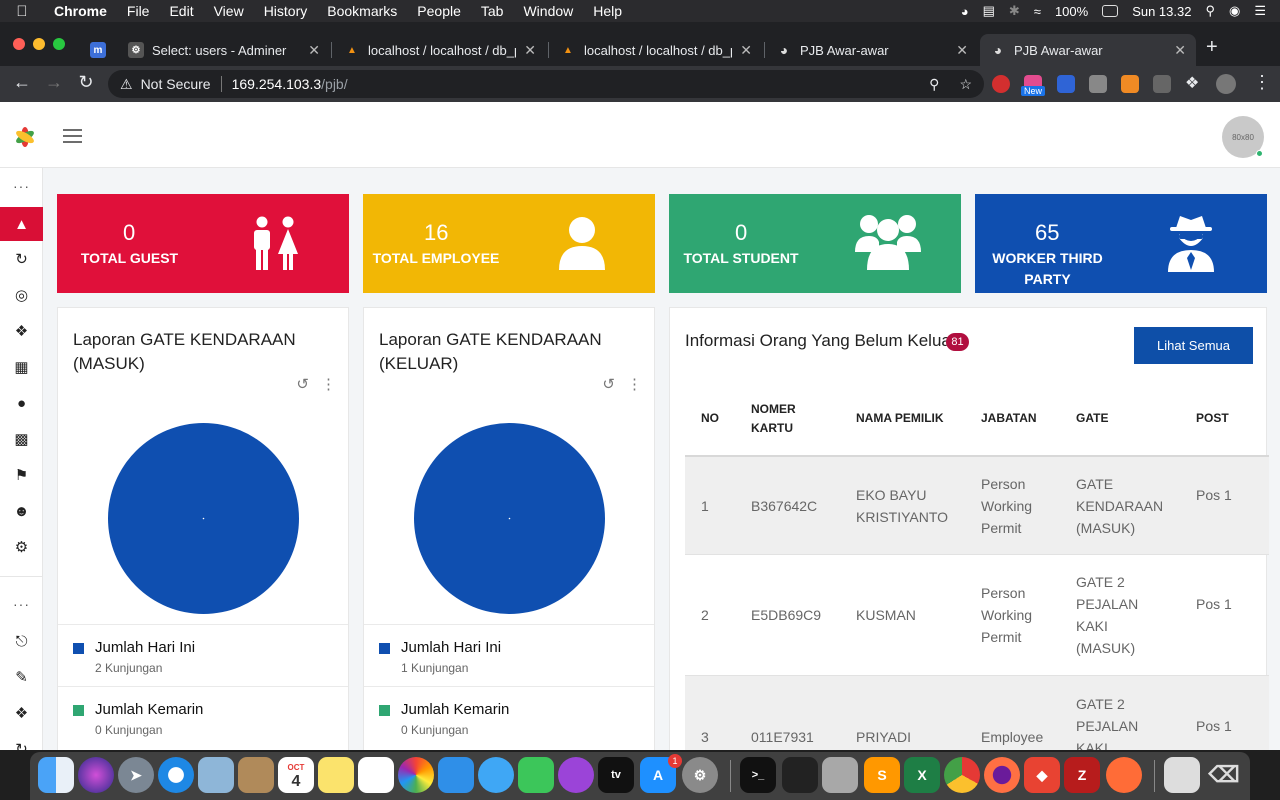  What do you see at coordinates (21, 547) in the screenshot?
I see `sidebar-item-settings: ⚙` at bounding box center [21, 547].